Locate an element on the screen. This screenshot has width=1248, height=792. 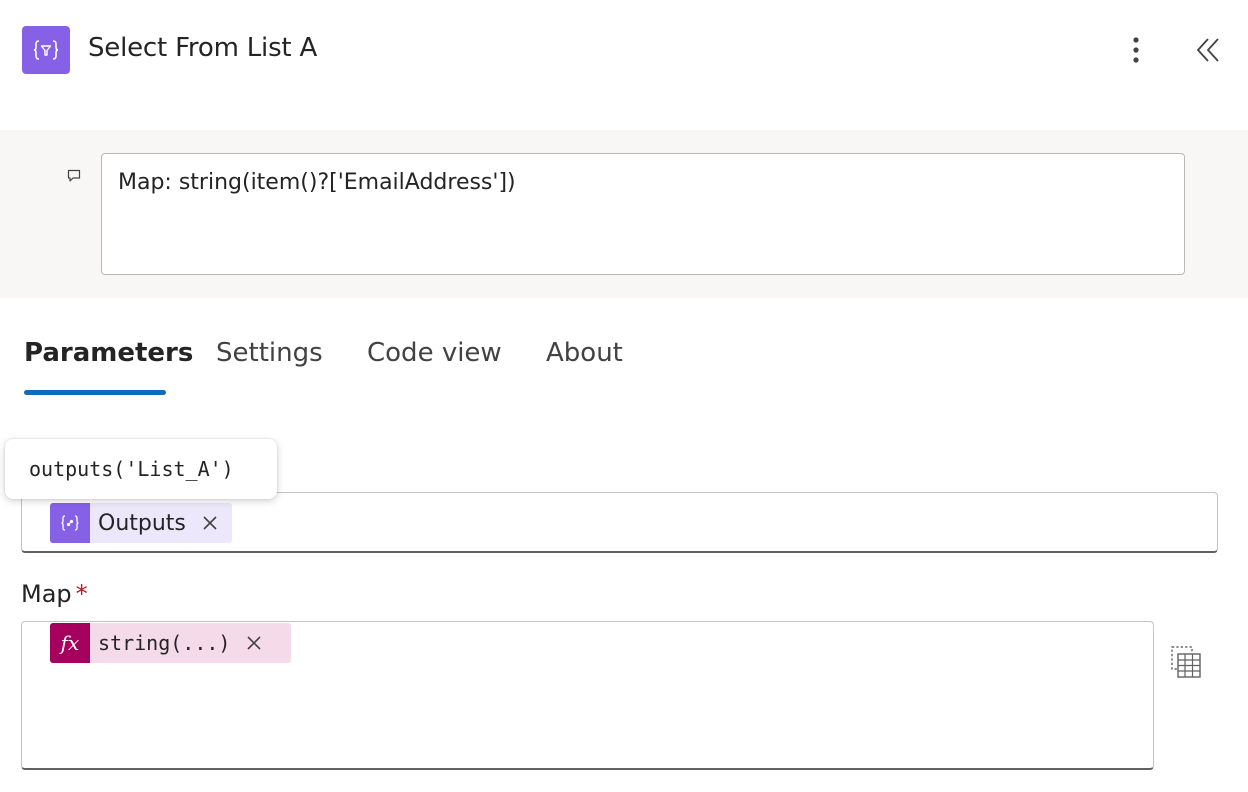
string-expression-token: fx string(...) is located at coordinates (170, 643).